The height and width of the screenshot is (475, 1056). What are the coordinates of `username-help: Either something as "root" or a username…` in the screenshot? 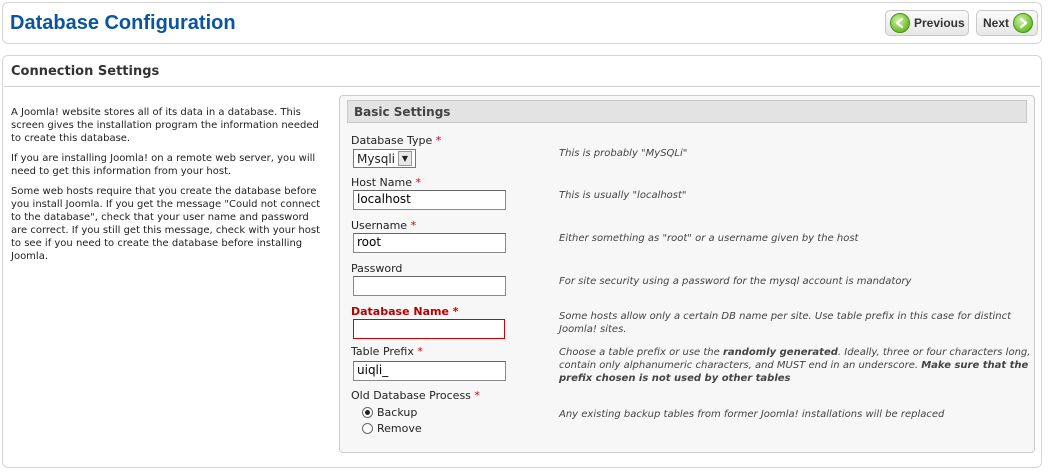 It's located at (709, 238).